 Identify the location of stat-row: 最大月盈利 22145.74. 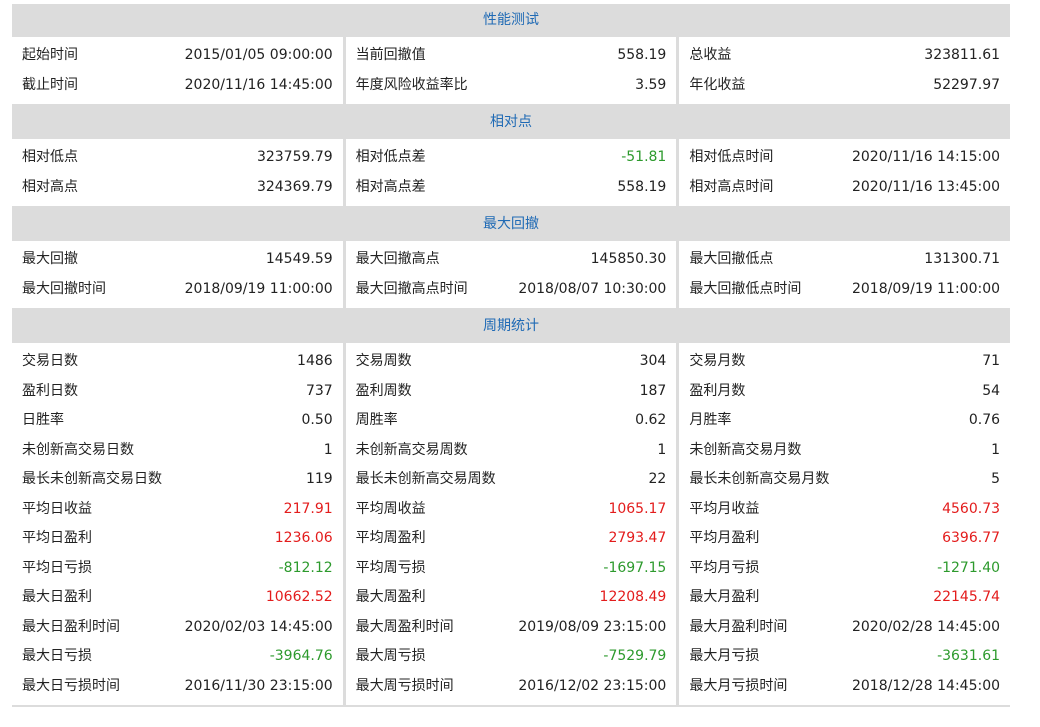
(844, 598).